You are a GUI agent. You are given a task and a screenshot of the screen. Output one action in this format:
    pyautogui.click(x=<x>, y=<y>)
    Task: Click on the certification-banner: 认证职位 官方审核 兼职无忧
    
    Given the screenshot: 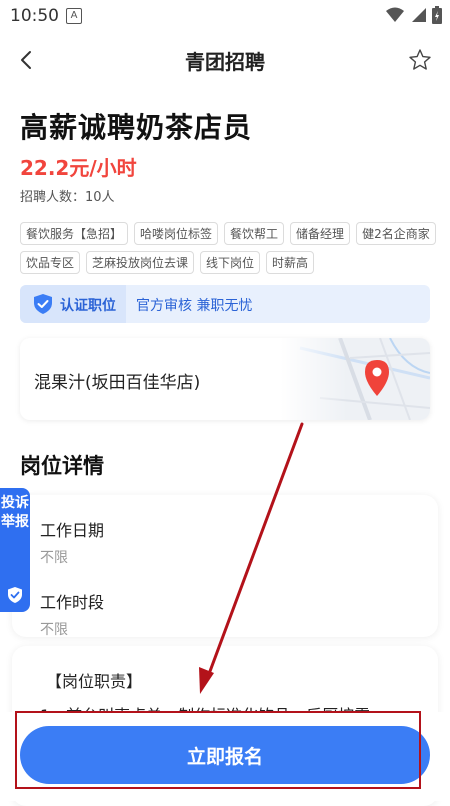 What is the action you would take?
    pyautogui.click(x=225, y=304)
    